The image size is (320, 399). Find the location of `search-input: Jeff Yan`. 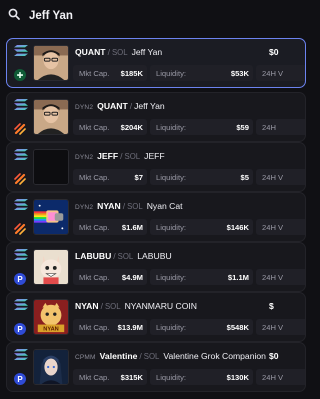

search-input: Jeff Yan is located at coordinates (51, 16).